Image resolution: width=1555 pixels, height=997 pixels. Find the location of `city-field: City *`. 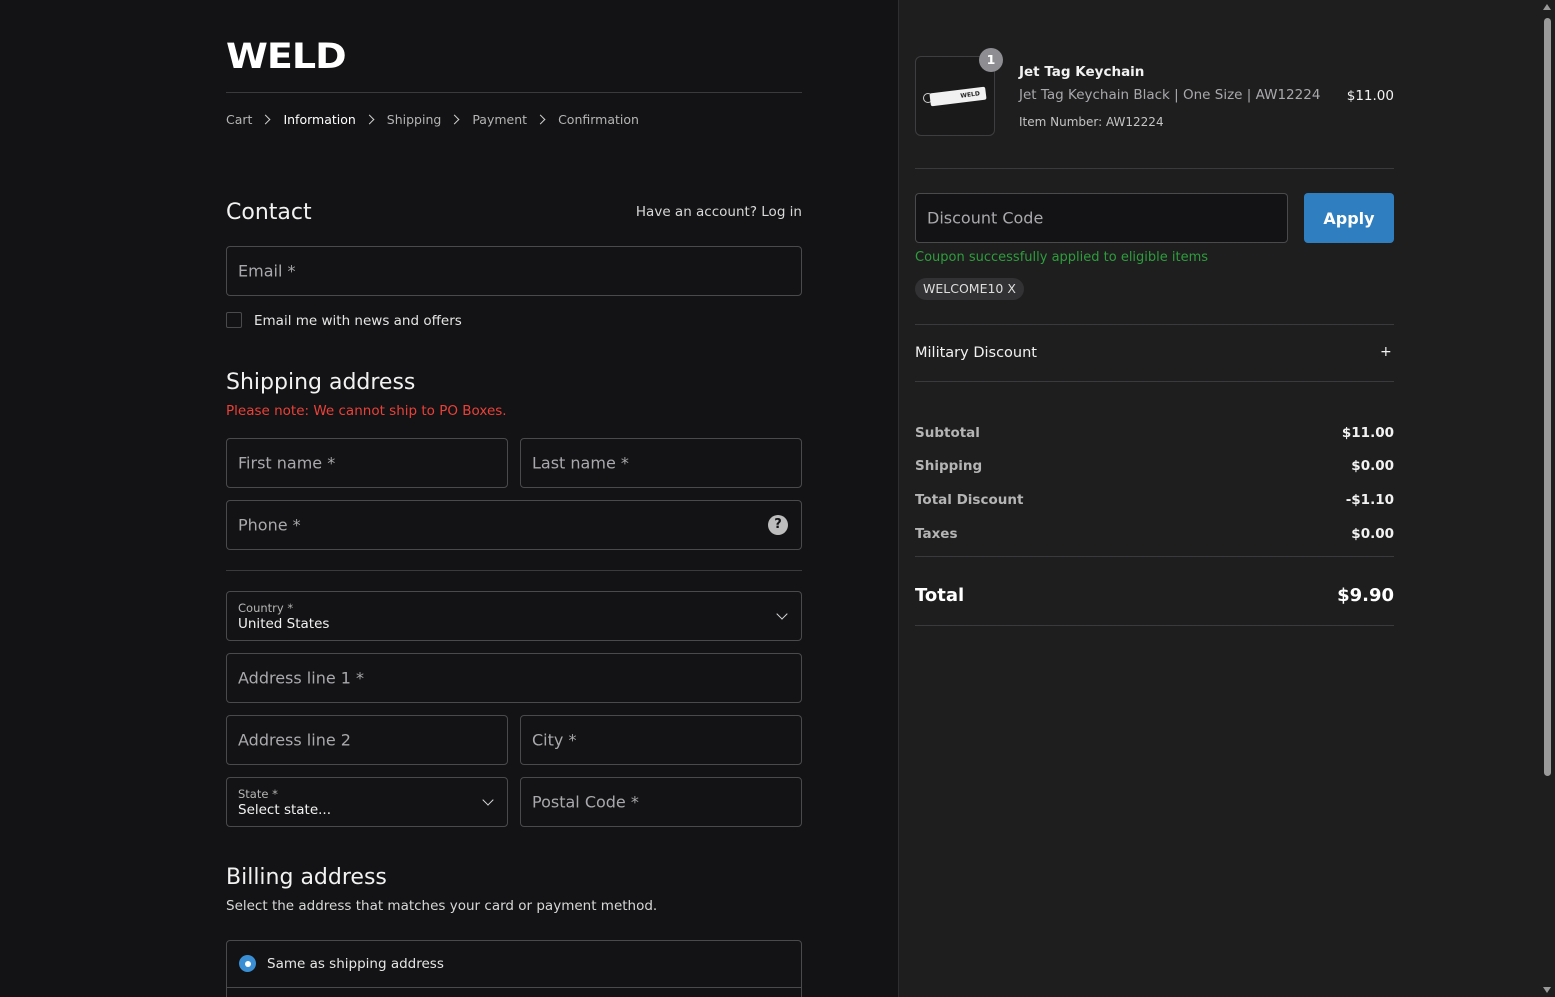

city-field: City * is located at coordinates (661, 740).